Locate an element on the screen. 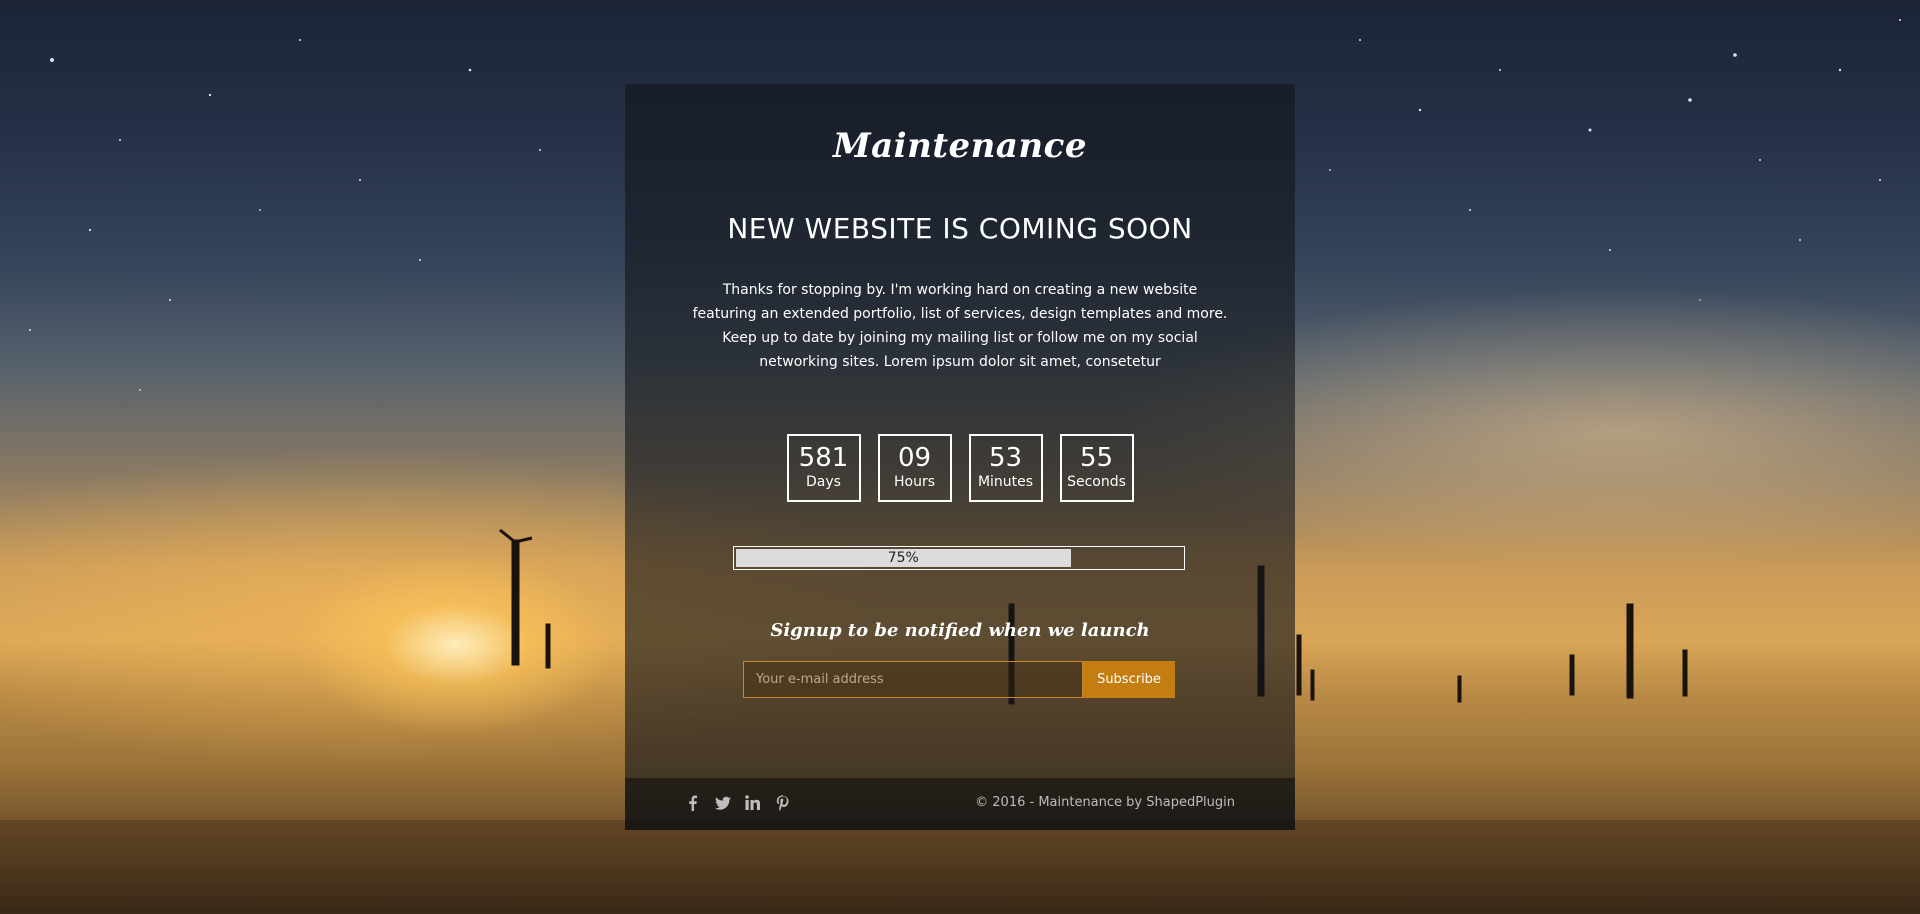 Image resolution: width=1920 pixels, height=914 pixels. countdown-days-label: Days is located at coordinates (823, 482).